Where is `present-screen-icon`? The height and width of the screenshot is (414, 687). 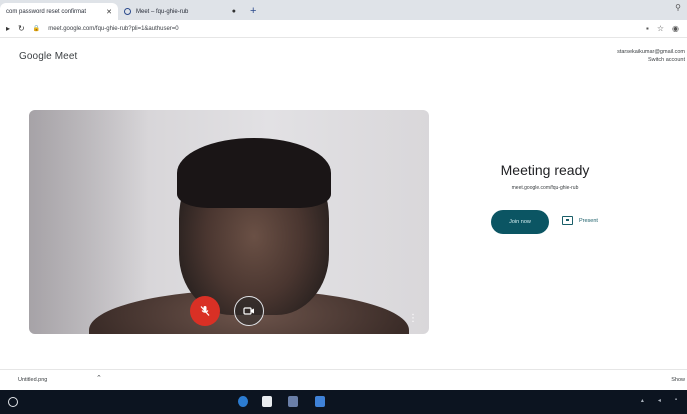
present-screen-icon is located at coordinates (567, 220).